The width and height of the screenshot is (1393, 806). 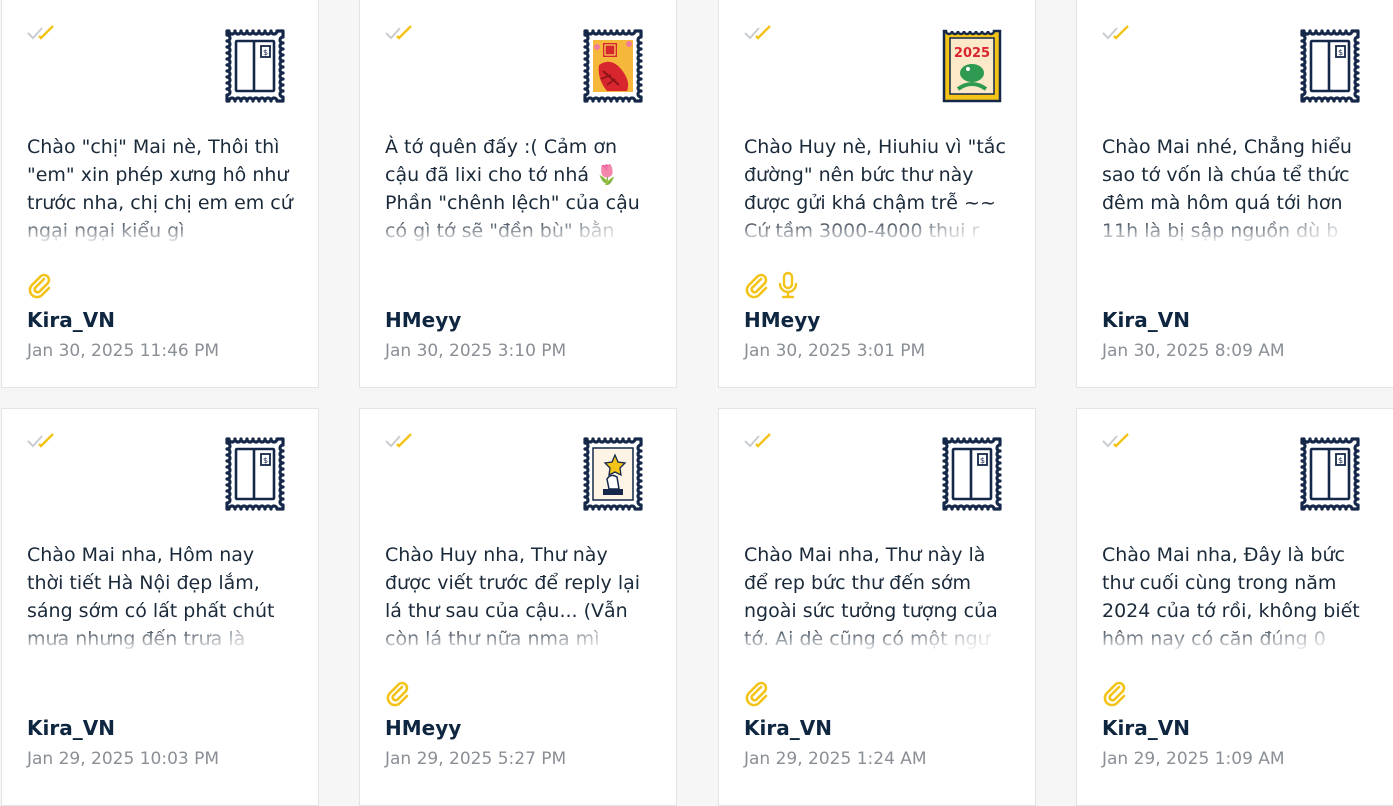 What do you see at coordinates (835, 351) in the screenshot?
I see `letter-date: Jan 30, 2025 3:01 PM` at bounding box center [835, 351].